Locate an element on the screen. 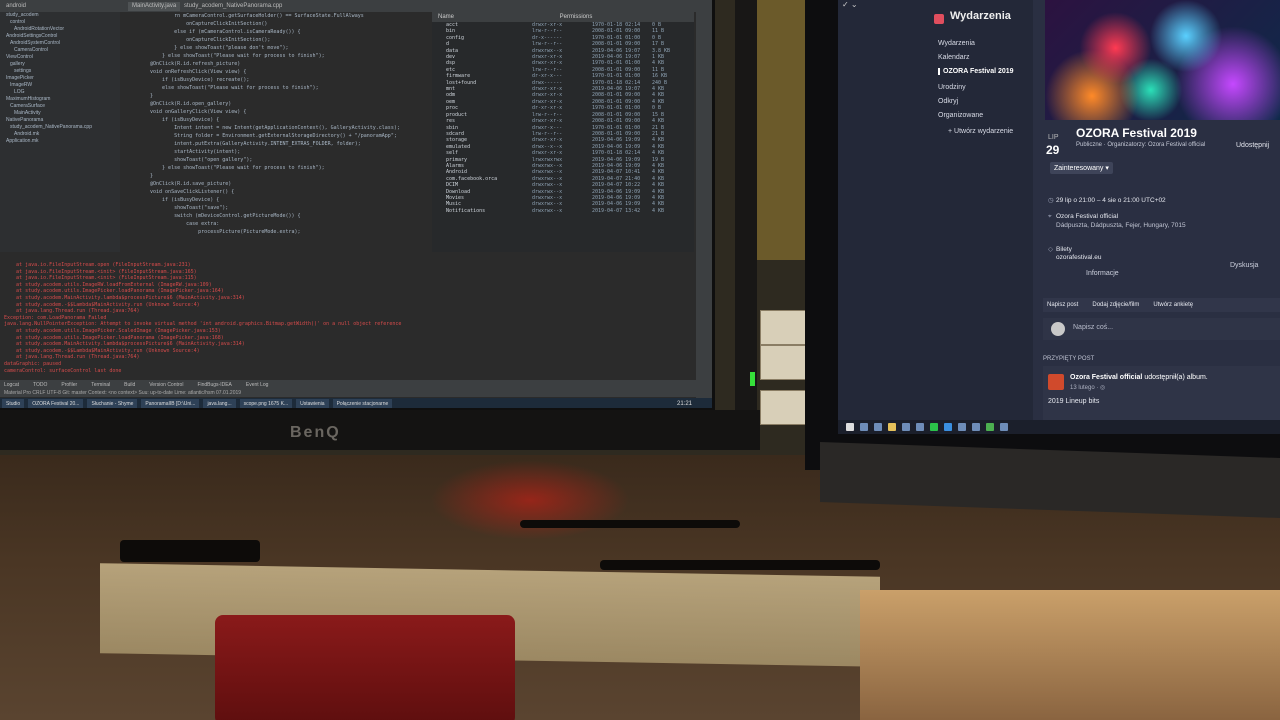 The height and width of the screenshot is (720, 1280). tool-window-tab: Event Log is located at coordinates (257, 385).